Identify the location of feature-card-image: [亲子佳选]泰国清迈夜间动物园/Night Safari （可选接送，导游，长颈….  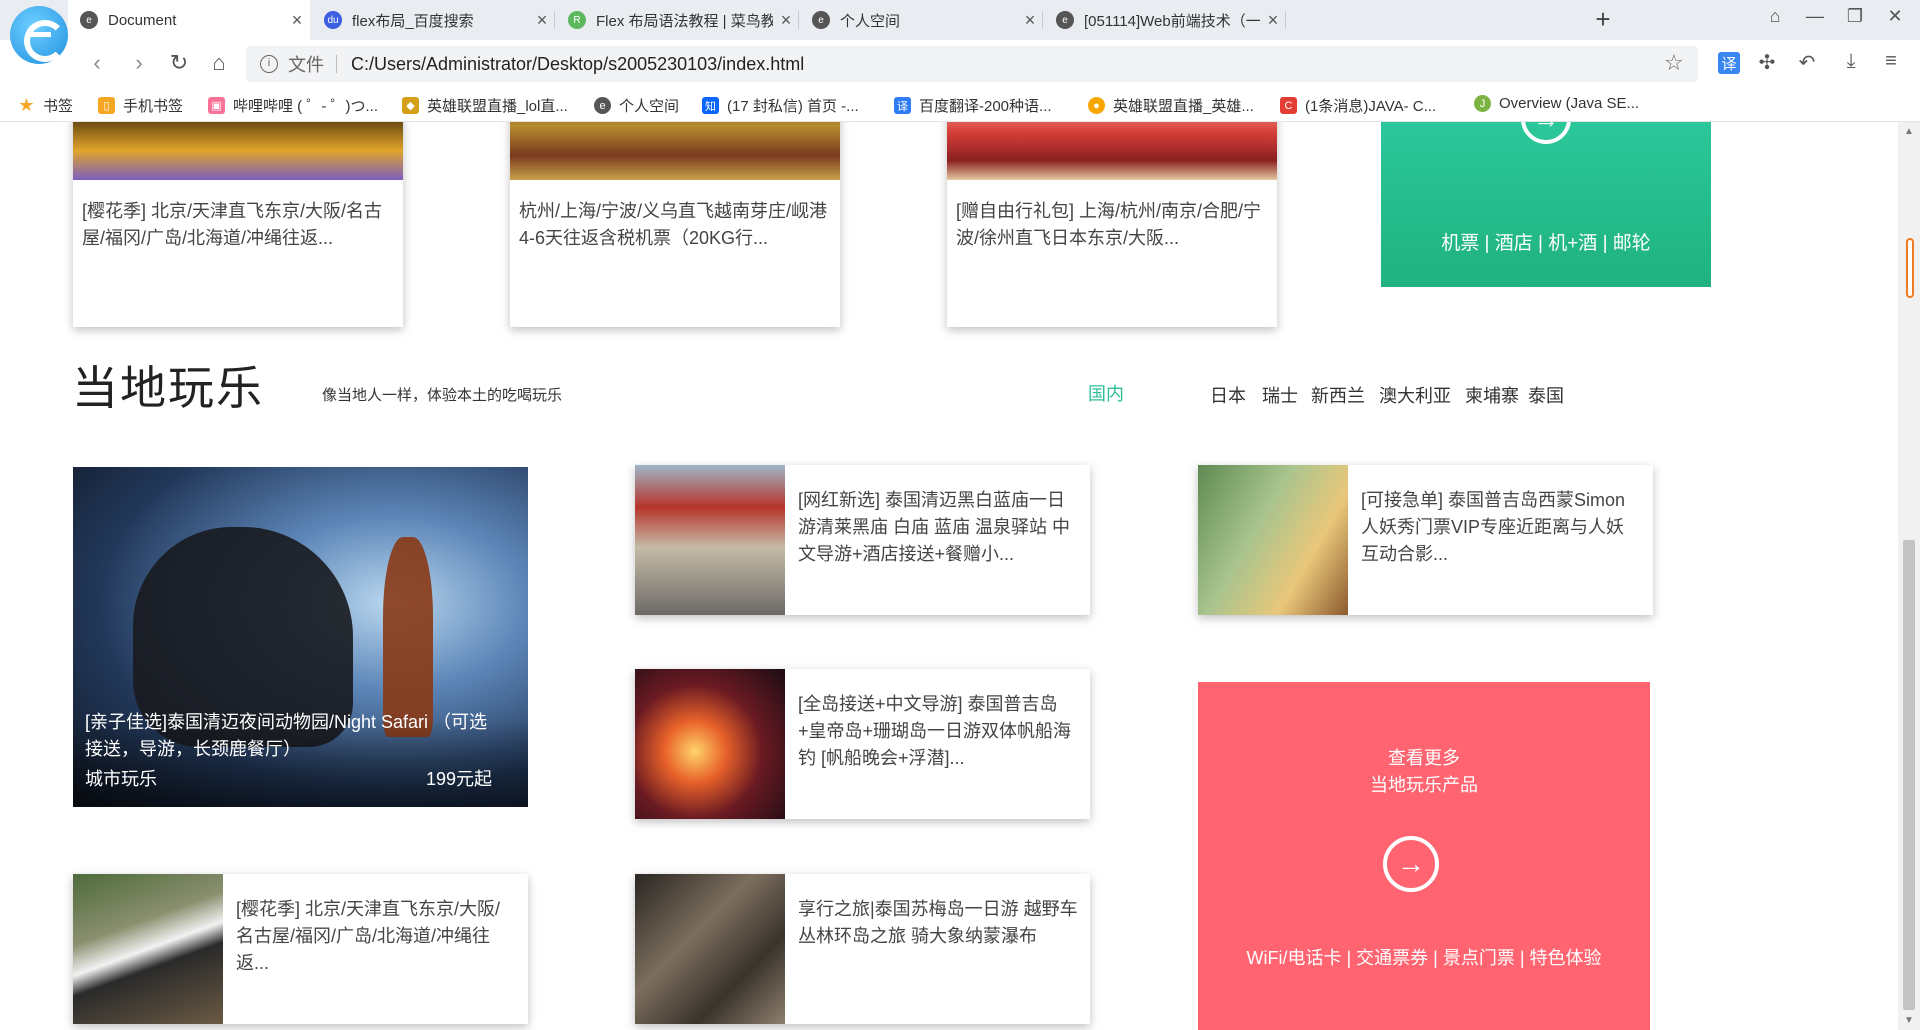
(300, 637).